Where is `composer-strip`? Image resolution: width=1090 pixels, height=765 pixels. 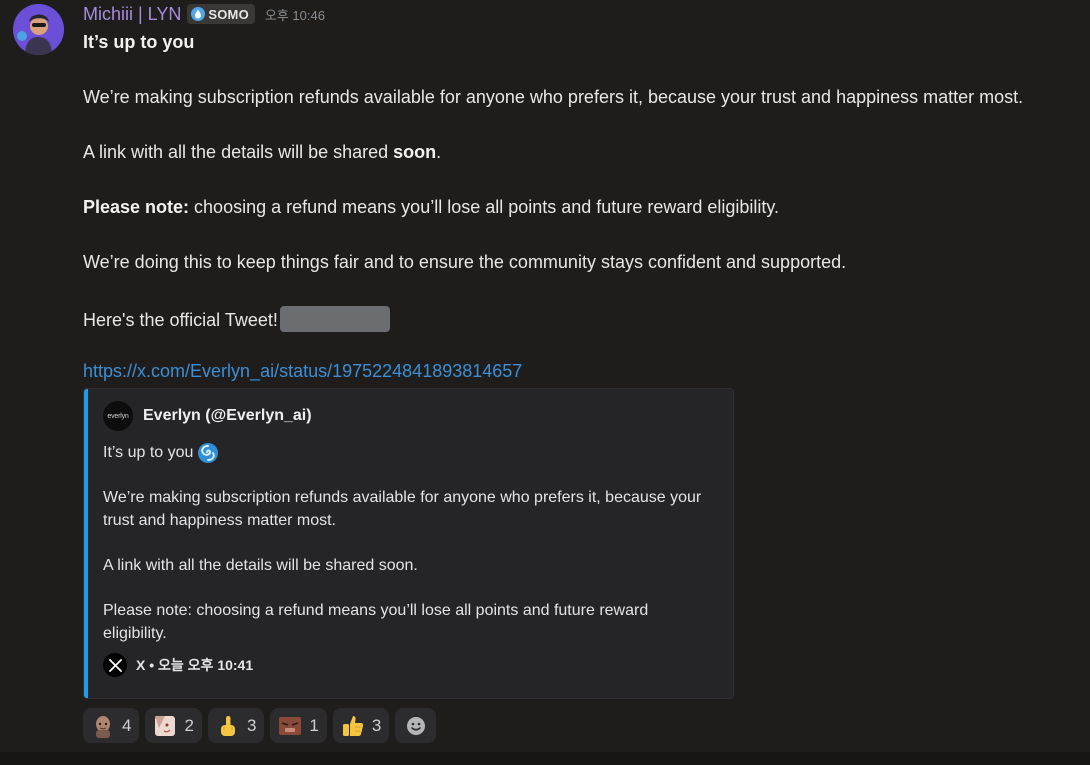
composer-strip is located at coordinates (545, 758).